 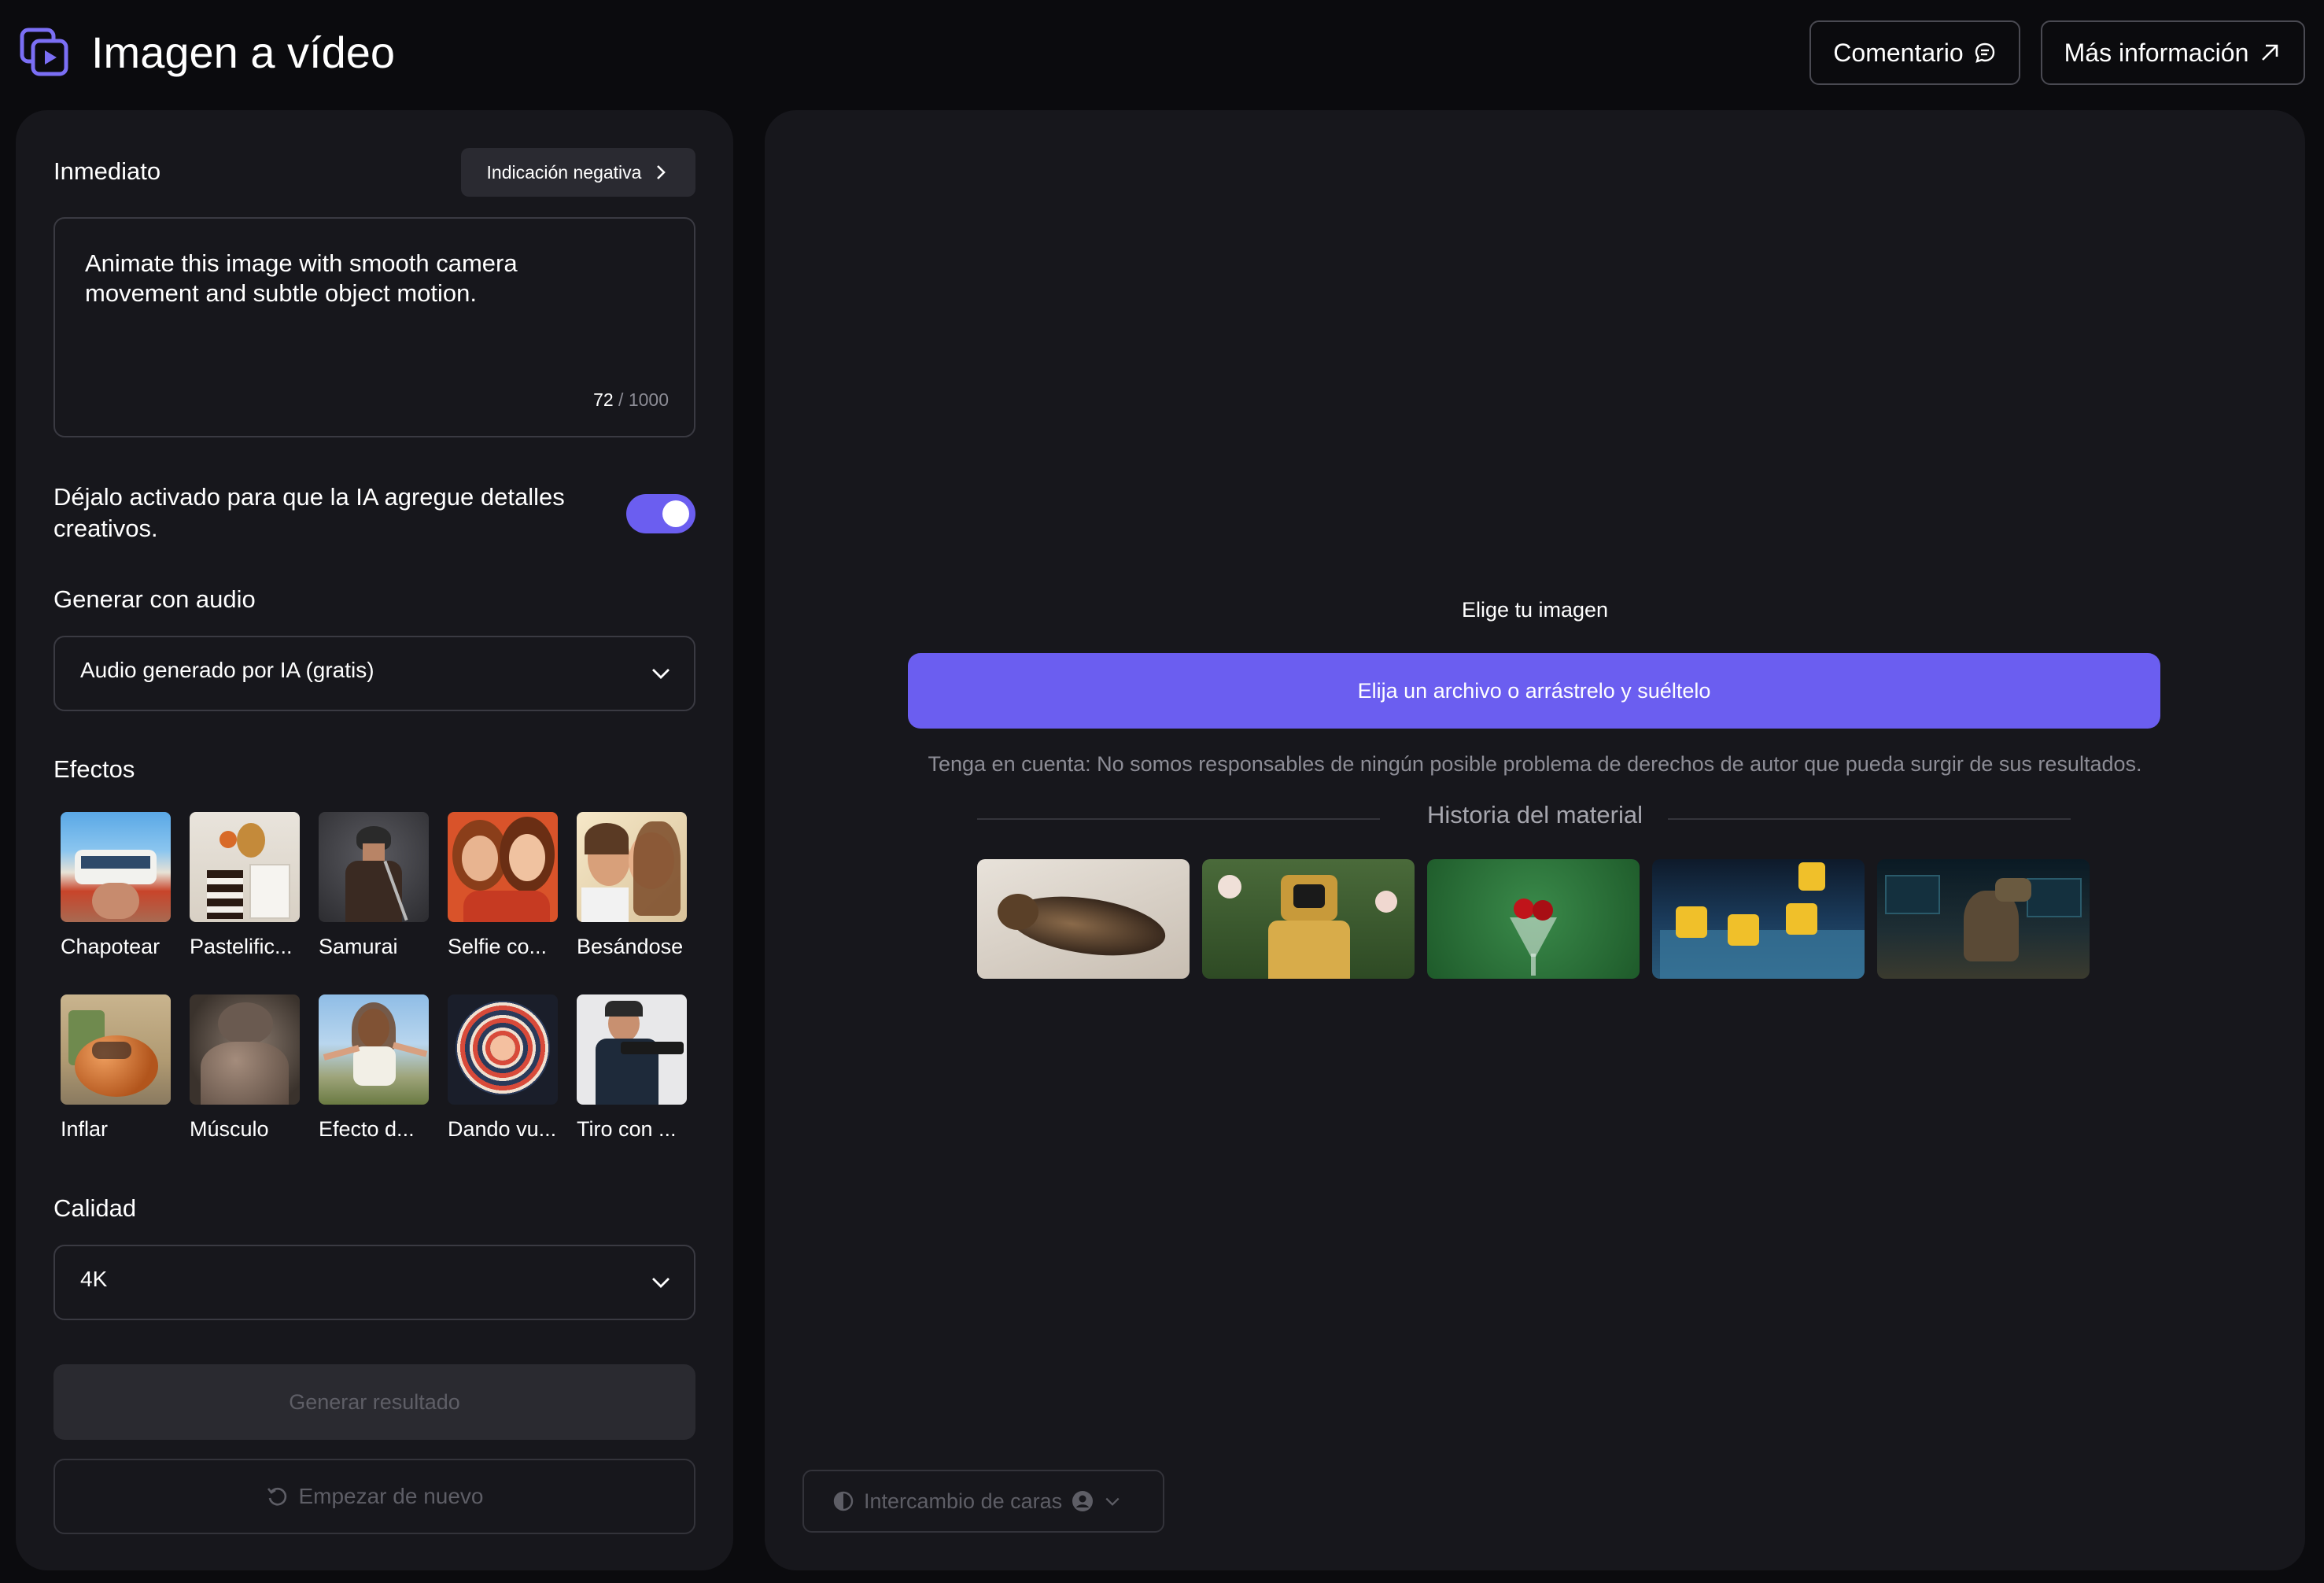 I want to click on muscle-thumb, so click(x=245, y=1049).